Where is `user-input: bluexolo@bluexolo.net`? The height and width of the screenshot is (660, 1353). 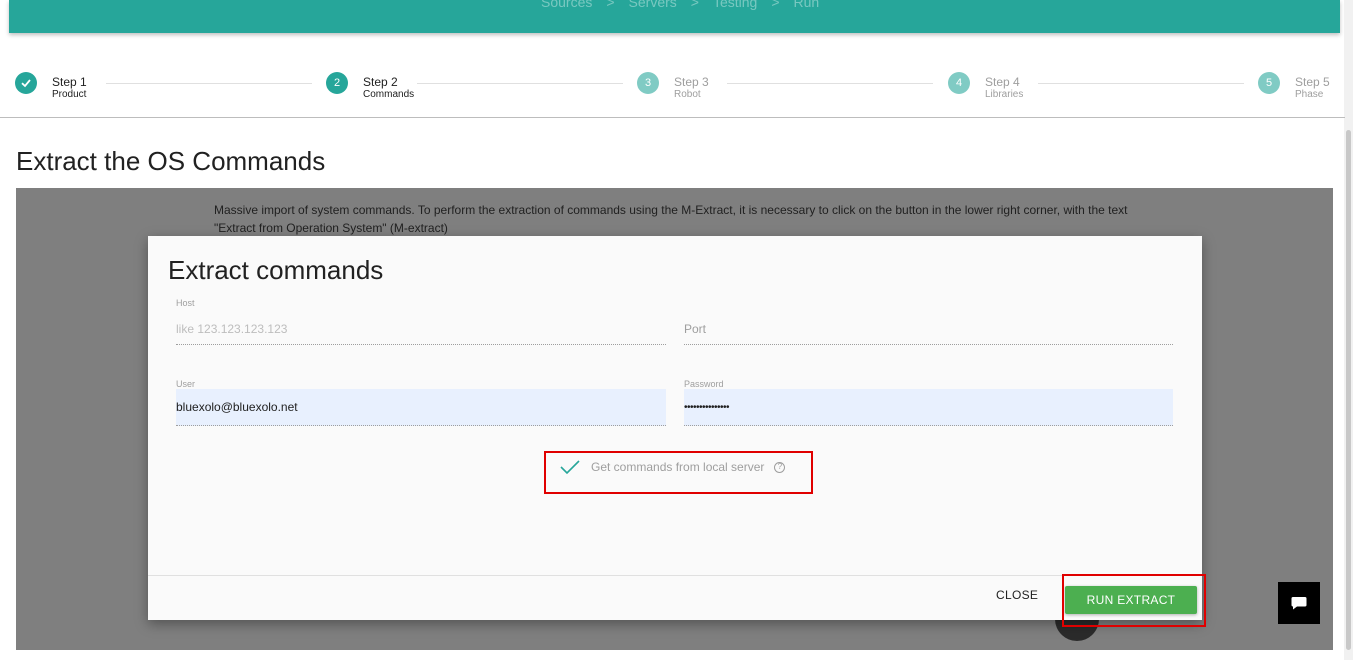
user-input: bluexolo@bluexolo.net is located at coordinates (421, 407).